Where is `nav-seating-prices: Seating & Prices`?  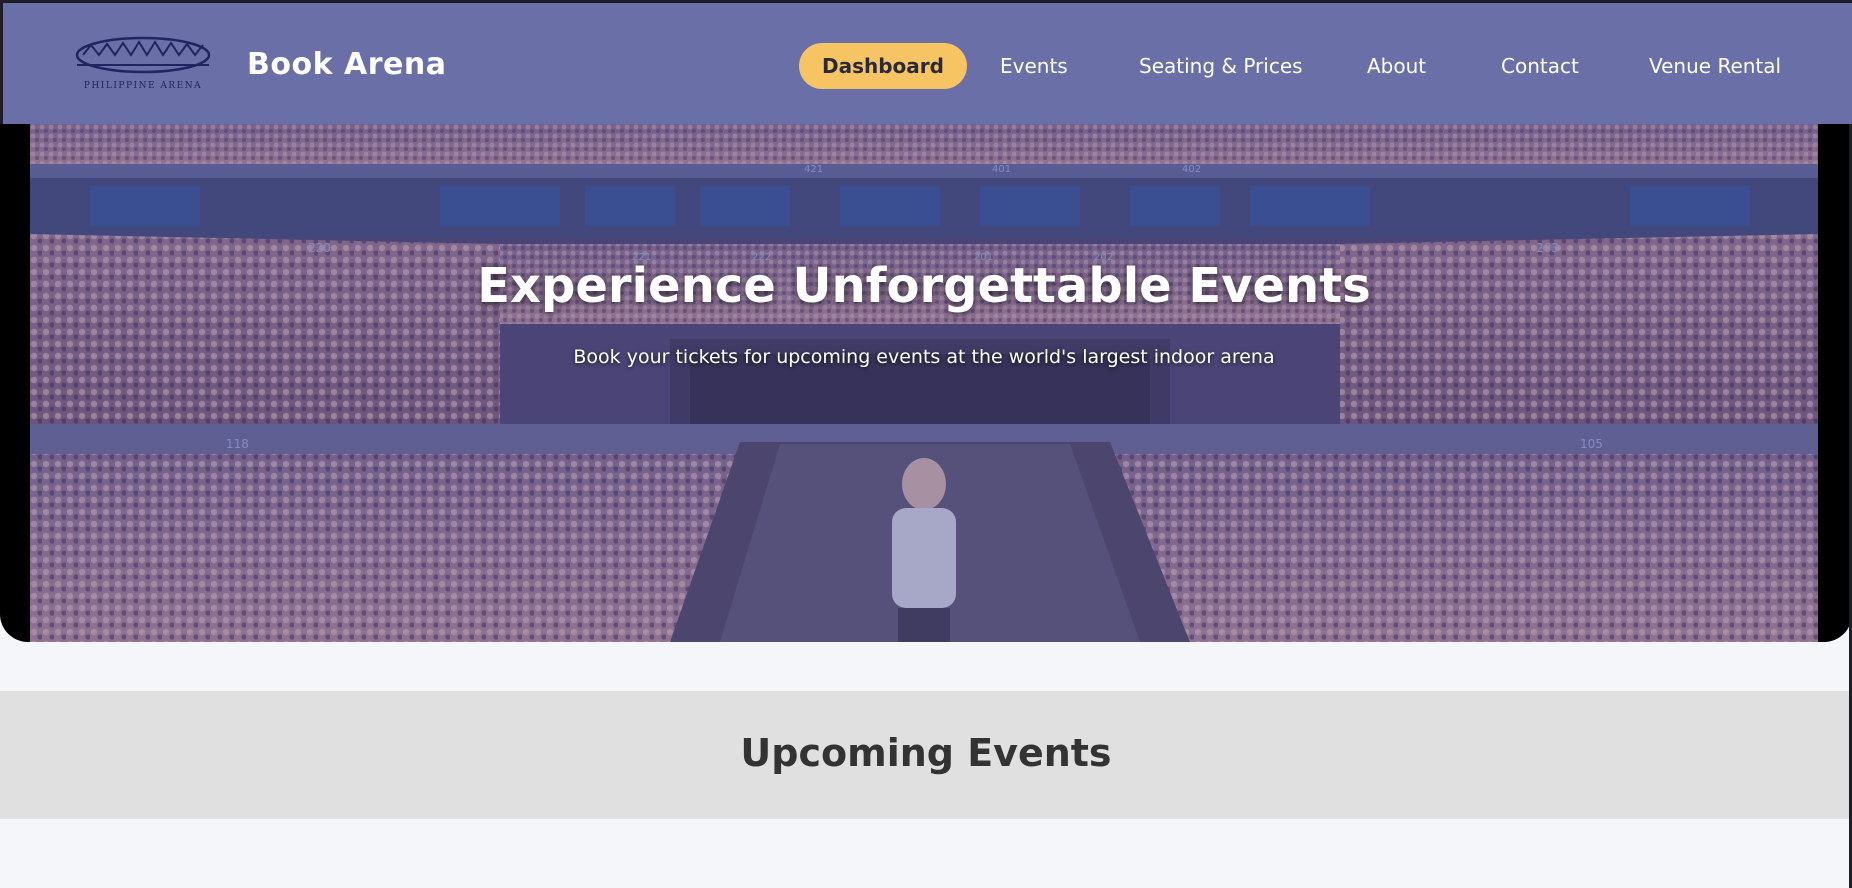
nav-seating-prices: Seating & Prices is located at coordinates (1221, 66).